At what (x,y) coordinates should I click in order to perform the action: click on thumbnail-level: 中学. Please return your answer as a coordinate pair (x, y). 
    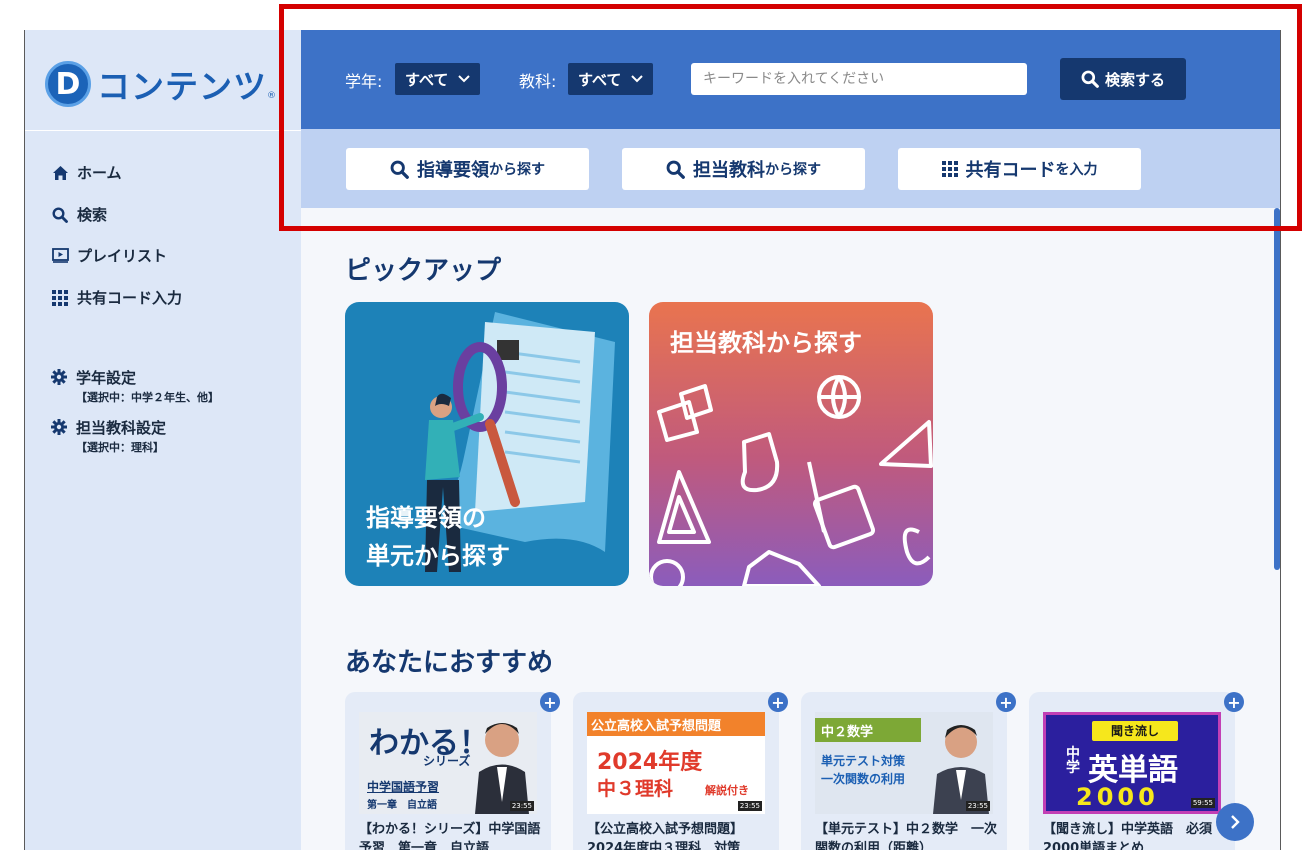
    Looking at the image, I should click on (1073, 761).